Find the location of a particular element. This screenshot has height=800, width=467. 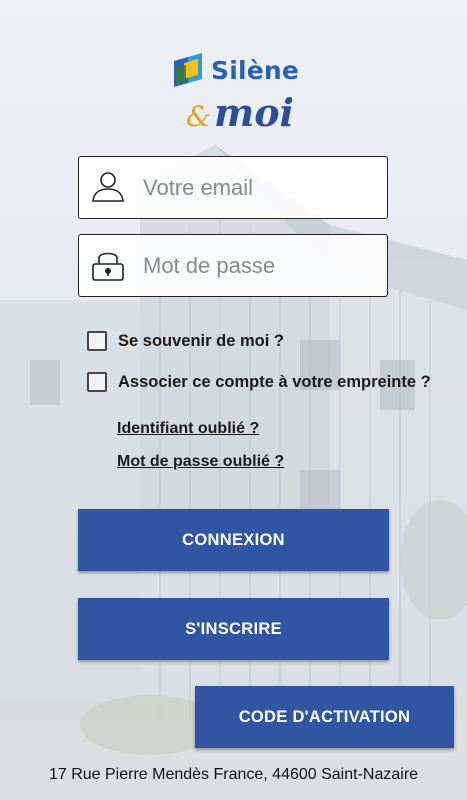

lock-icon is located at coordinates (108, 267).